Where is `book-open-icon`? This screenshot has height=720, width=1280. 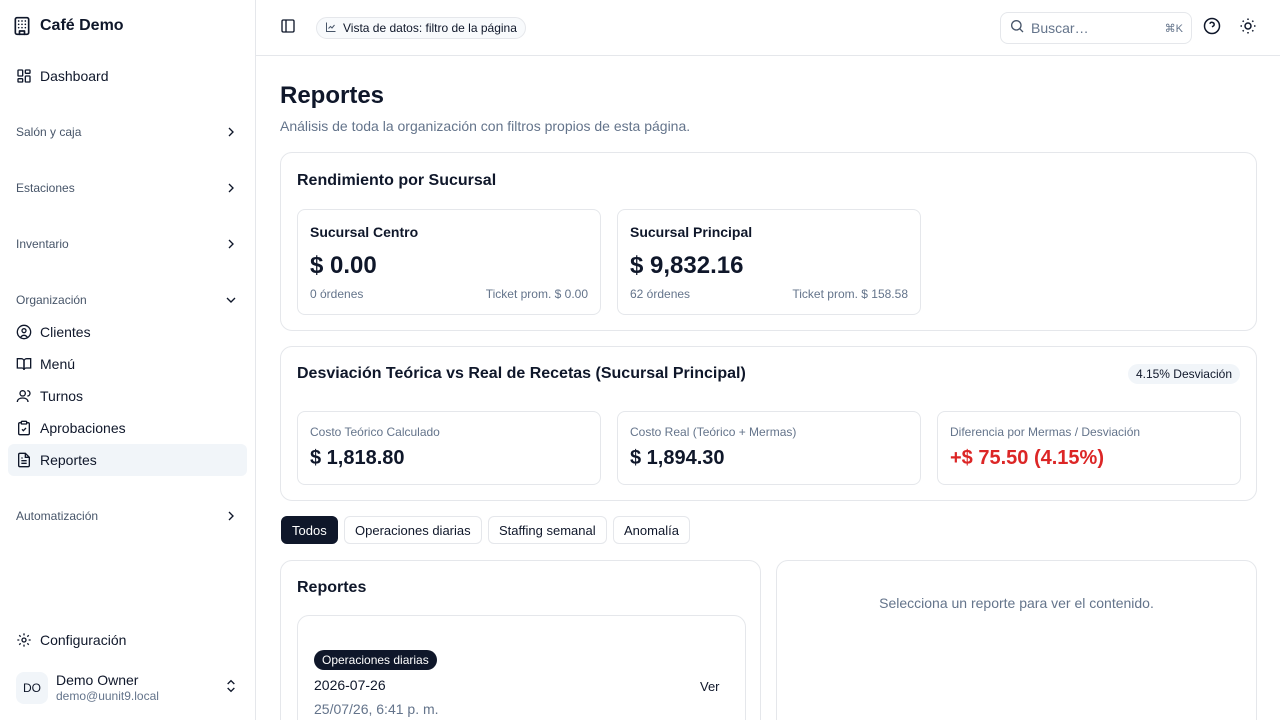
book-open-icon is located at coordinates (24, 364).